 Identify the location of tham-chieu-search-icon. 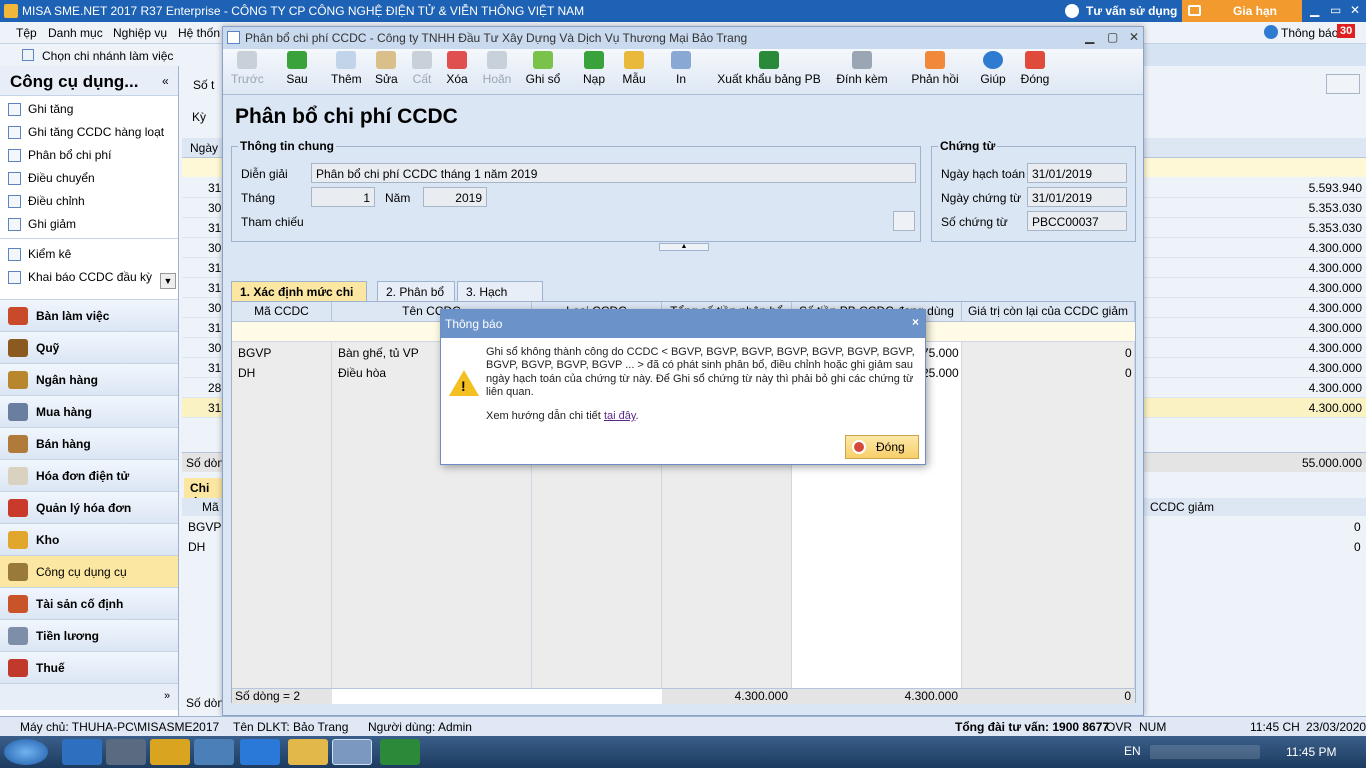
(904, 221).